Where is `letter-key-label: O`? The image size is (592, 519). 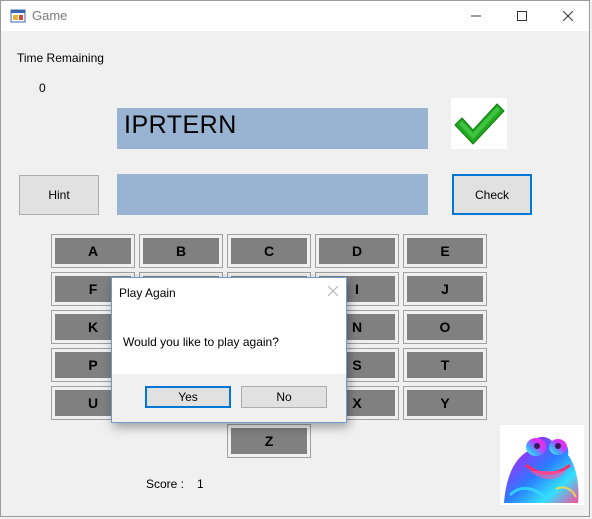 letter-key-label: O is located at coordinates (445, 327).